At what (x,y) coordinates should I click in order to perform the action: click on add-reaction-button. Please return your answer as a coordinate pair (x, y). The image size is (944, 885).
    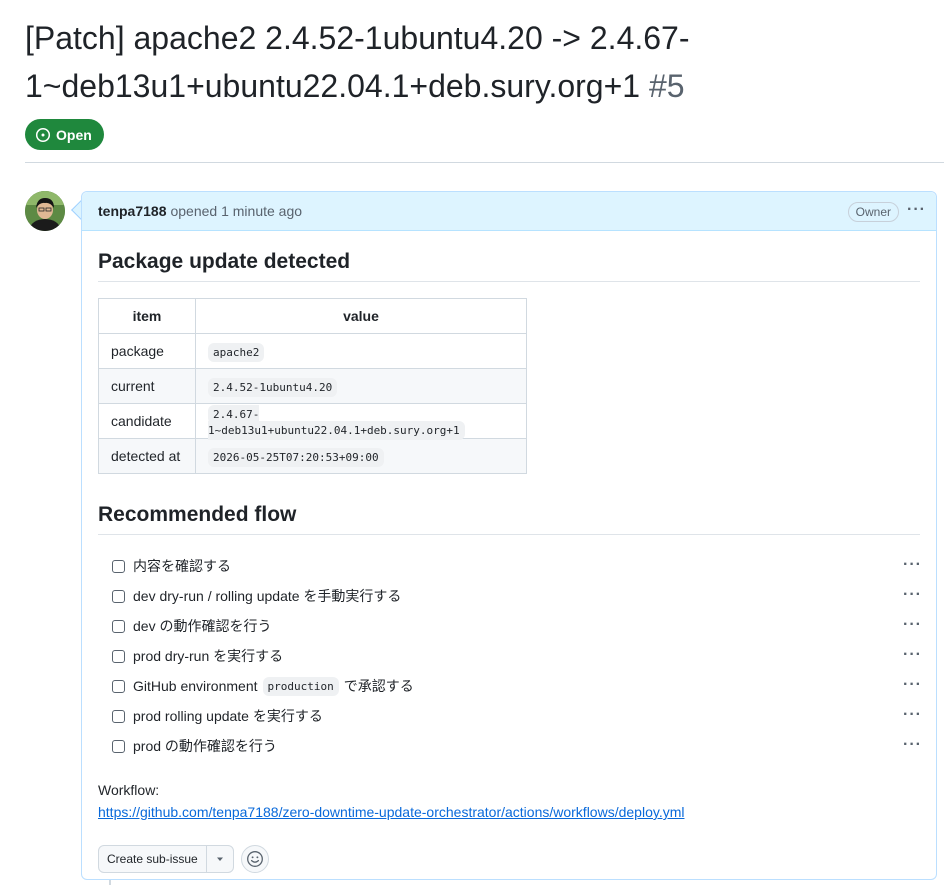
    Looking at the image, I should click on (254, 859).